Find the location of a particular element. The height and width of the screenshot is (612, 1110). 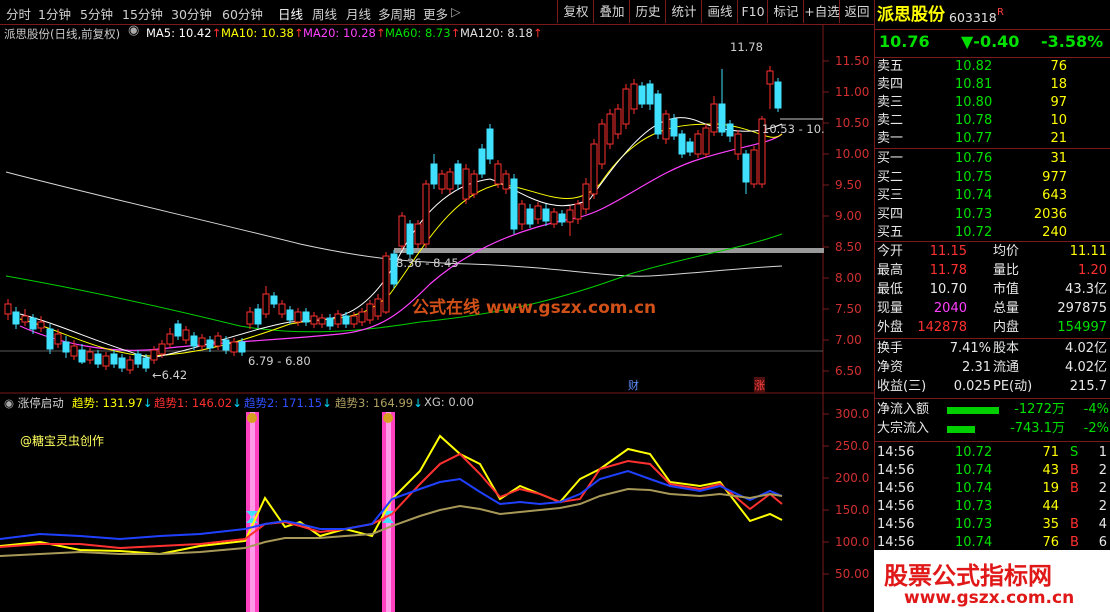

ad-url: www.gszx.com.cn is located at coordinates (989, 598).